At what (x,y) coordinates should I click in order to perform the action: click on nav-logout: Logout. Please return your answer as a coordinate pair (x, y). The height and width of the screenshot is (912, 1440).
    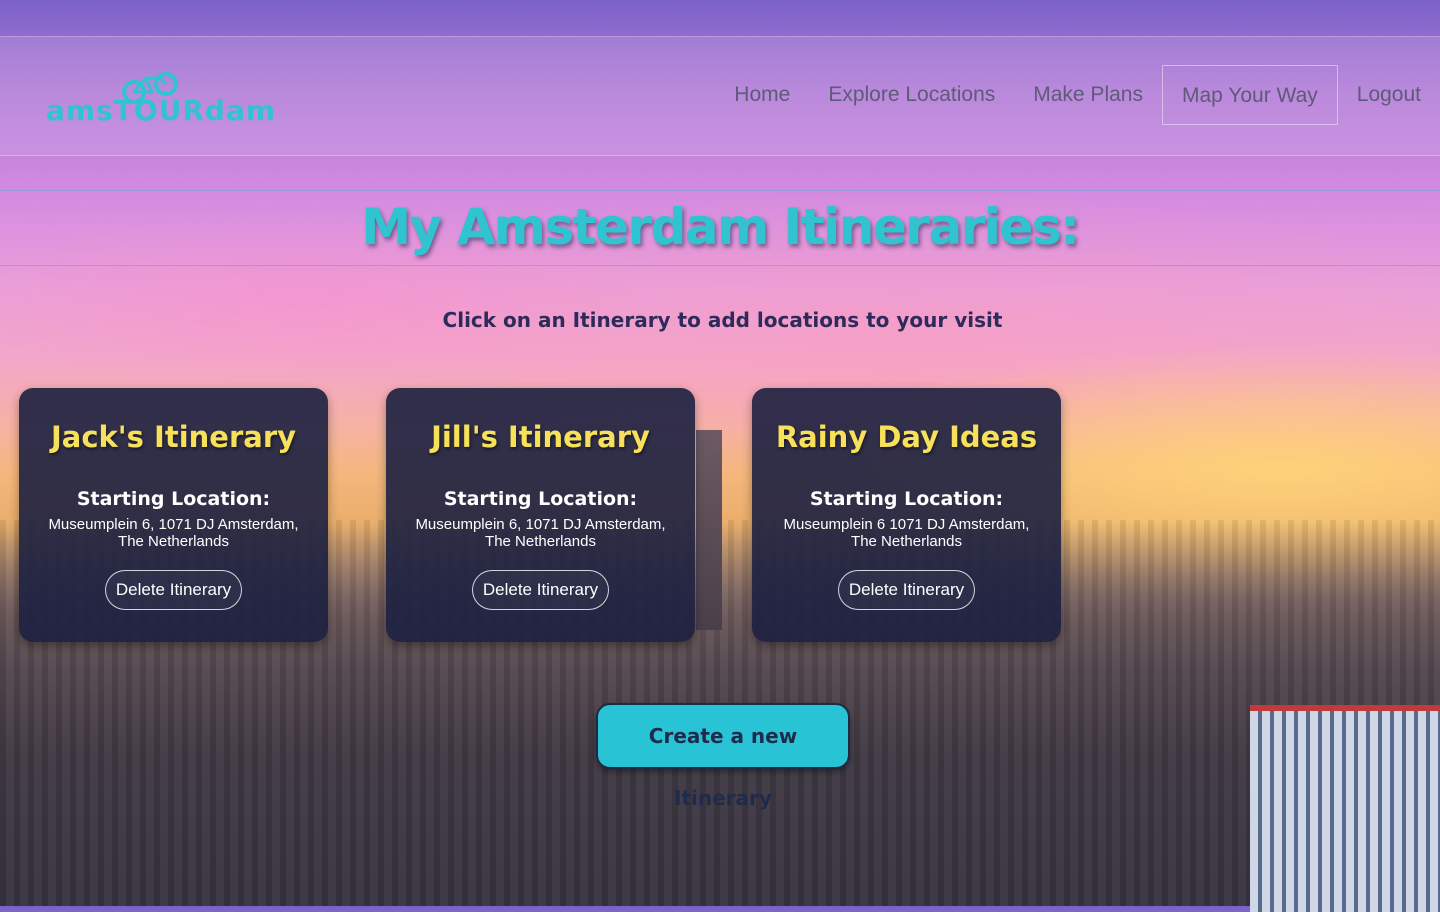
    Looking at the image, I should click on (1389, 95).